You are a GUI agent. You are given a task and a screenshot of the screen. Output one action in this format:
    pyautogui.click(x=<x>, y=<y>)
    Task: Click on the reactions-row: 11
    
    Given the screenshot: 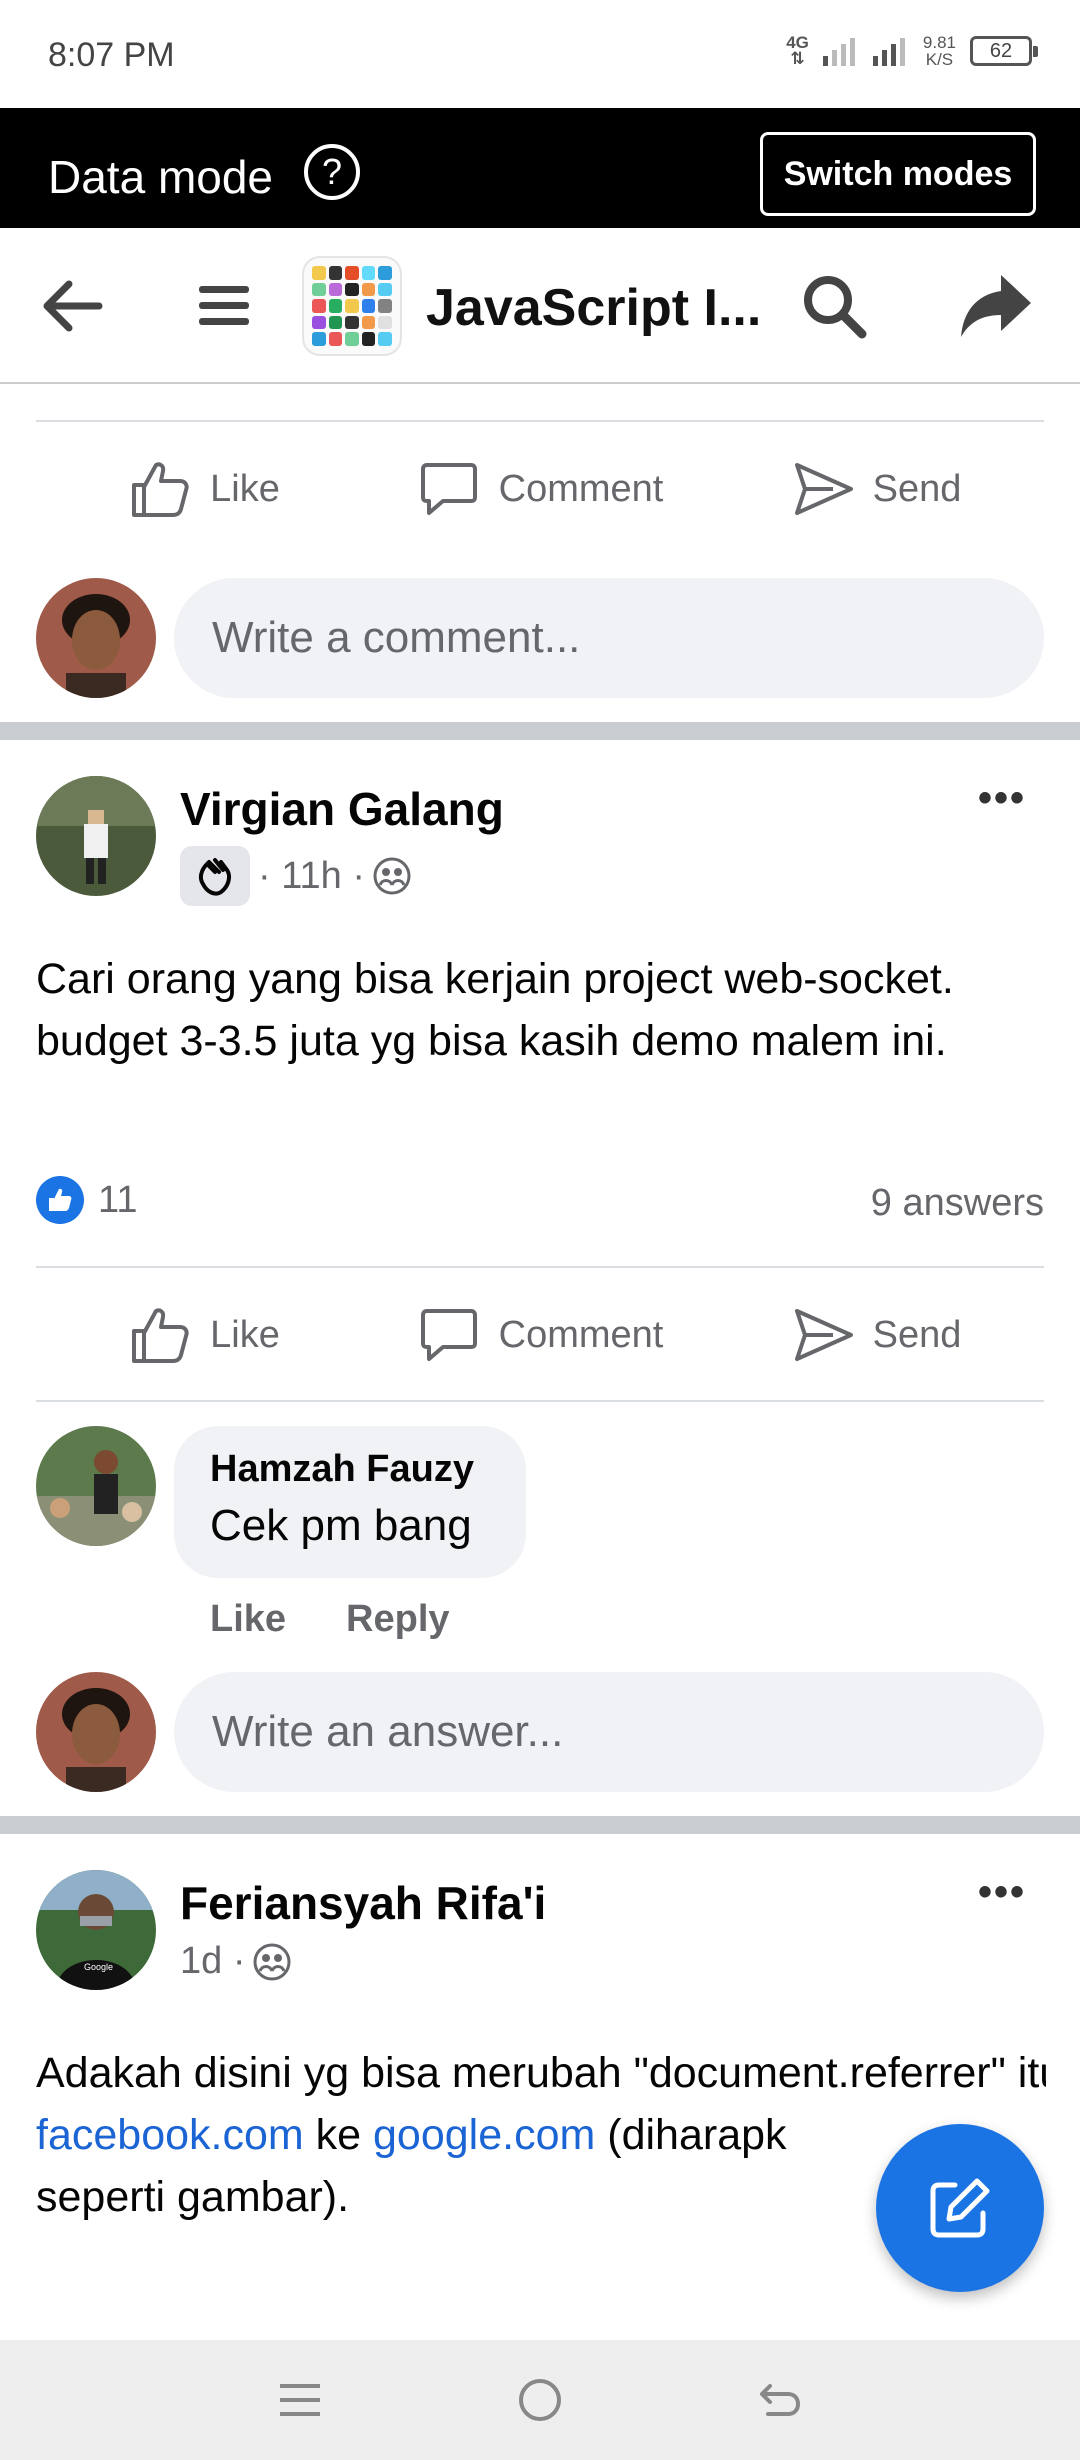 What is the action you would take?
    pyautogui.click(x=86, y=1200)
    